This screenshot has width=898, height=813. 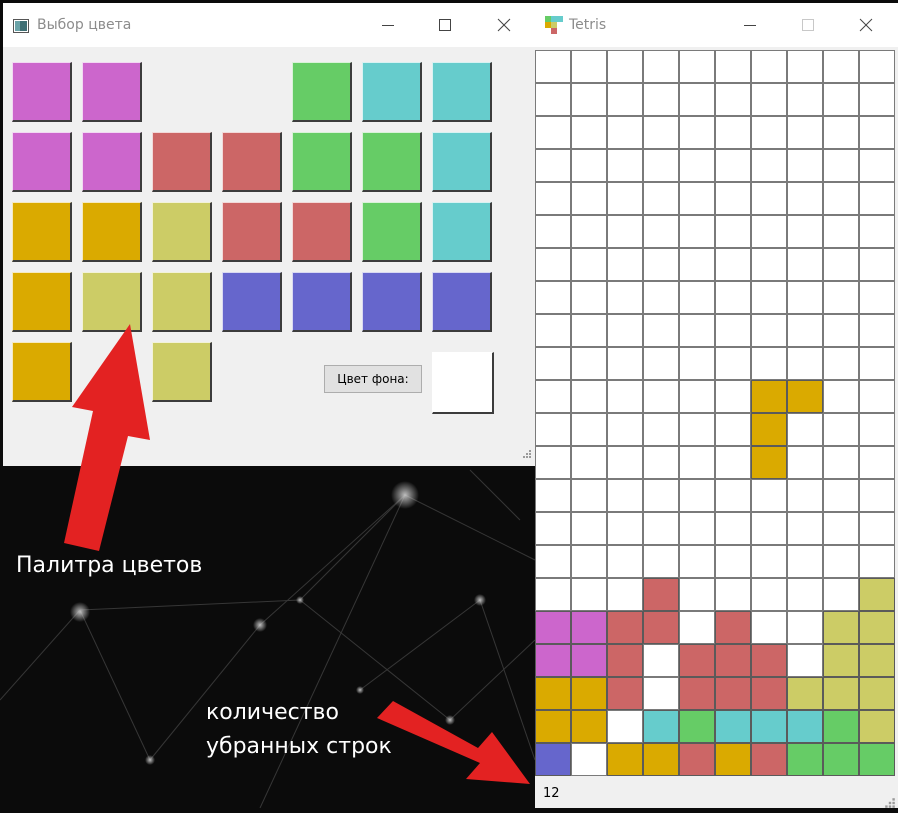 What do you see at coordinates (463, 383) in the screenshot?
I see `background-color-swatch` at bounding box center [463, 383].